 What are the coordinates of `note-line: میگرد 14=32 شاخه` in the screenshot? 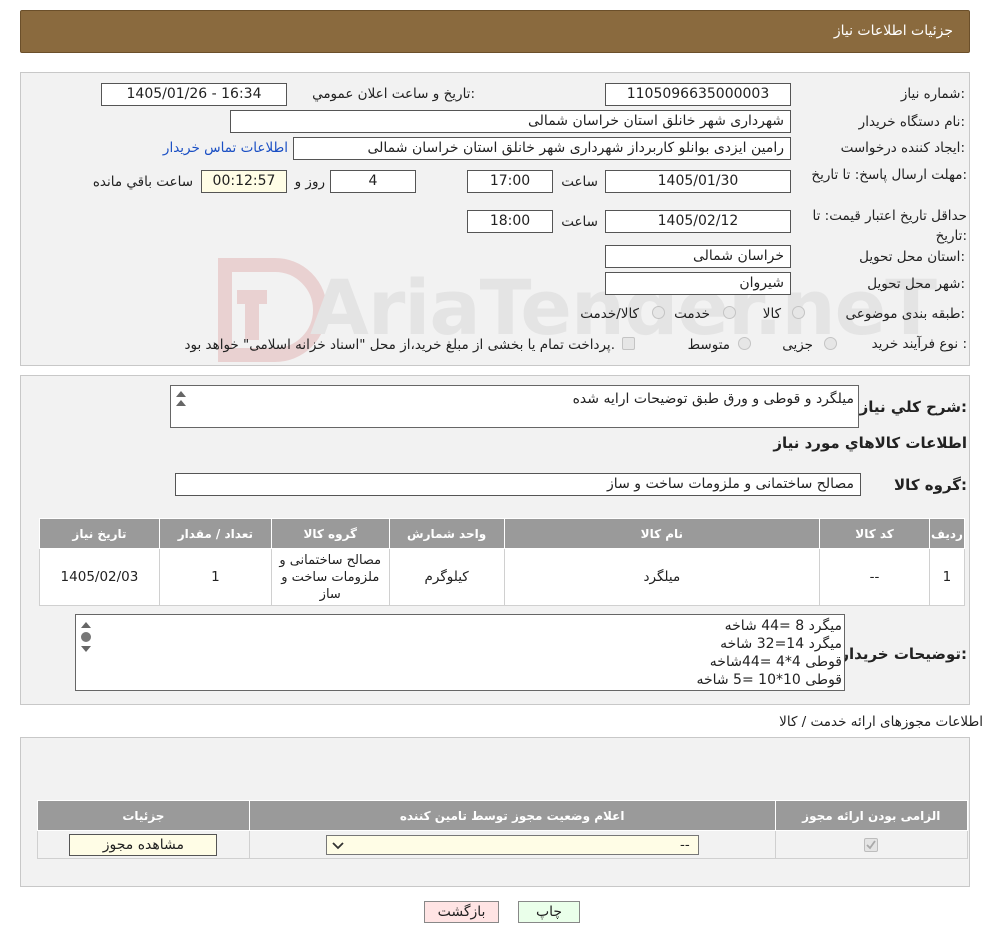 It's located at (781, 644).